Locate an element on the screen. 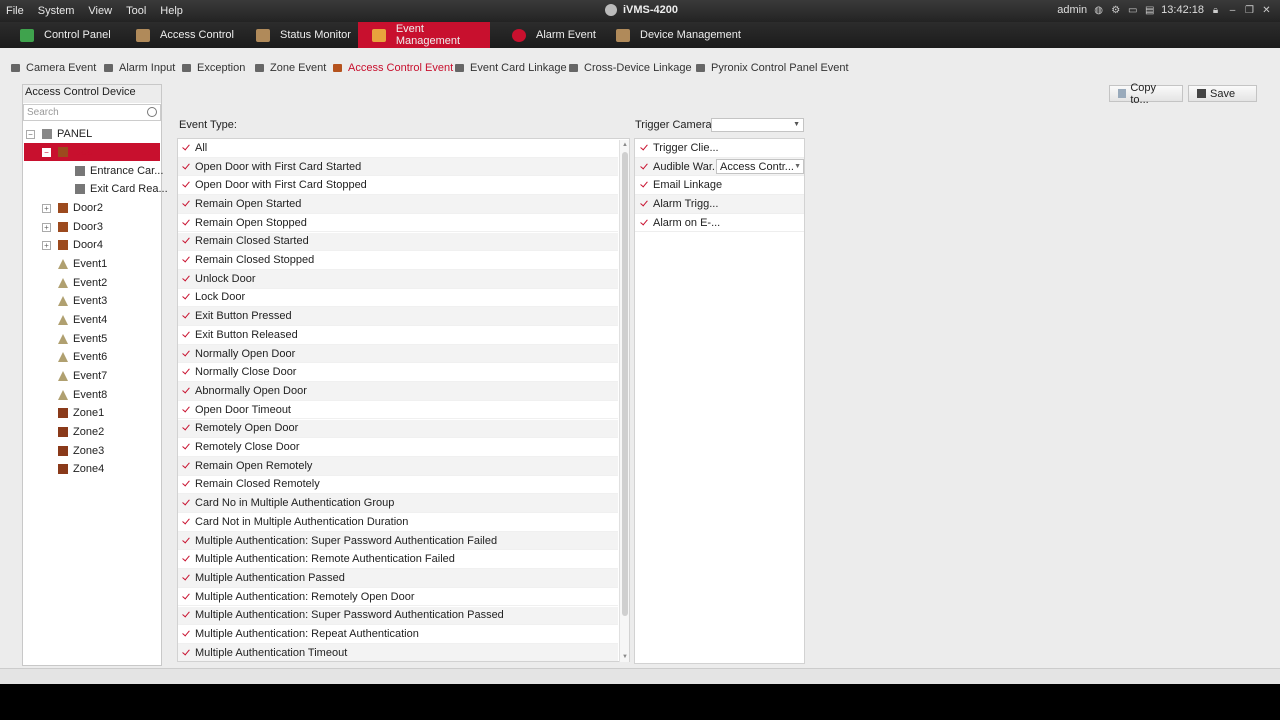  close-icon: ✕ is located at coordinates (1266, 10).